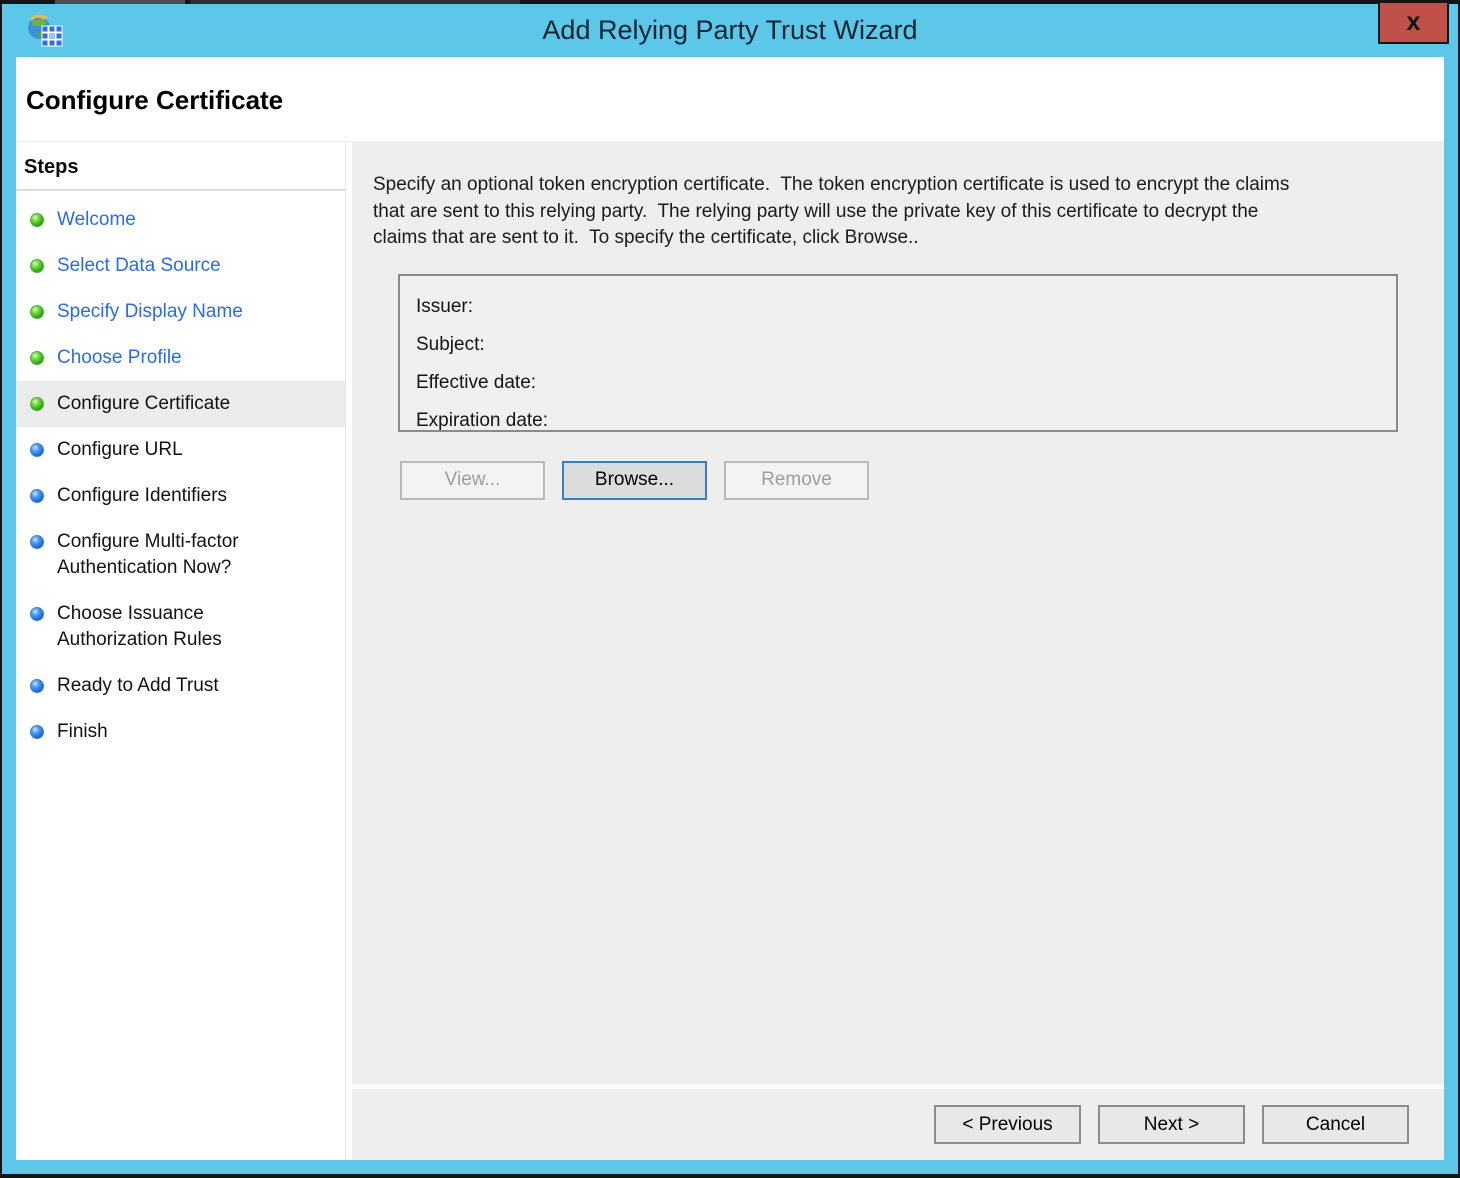  I want to click on step-item-specify-display-name: Specify Display Name, so click(180, 312).